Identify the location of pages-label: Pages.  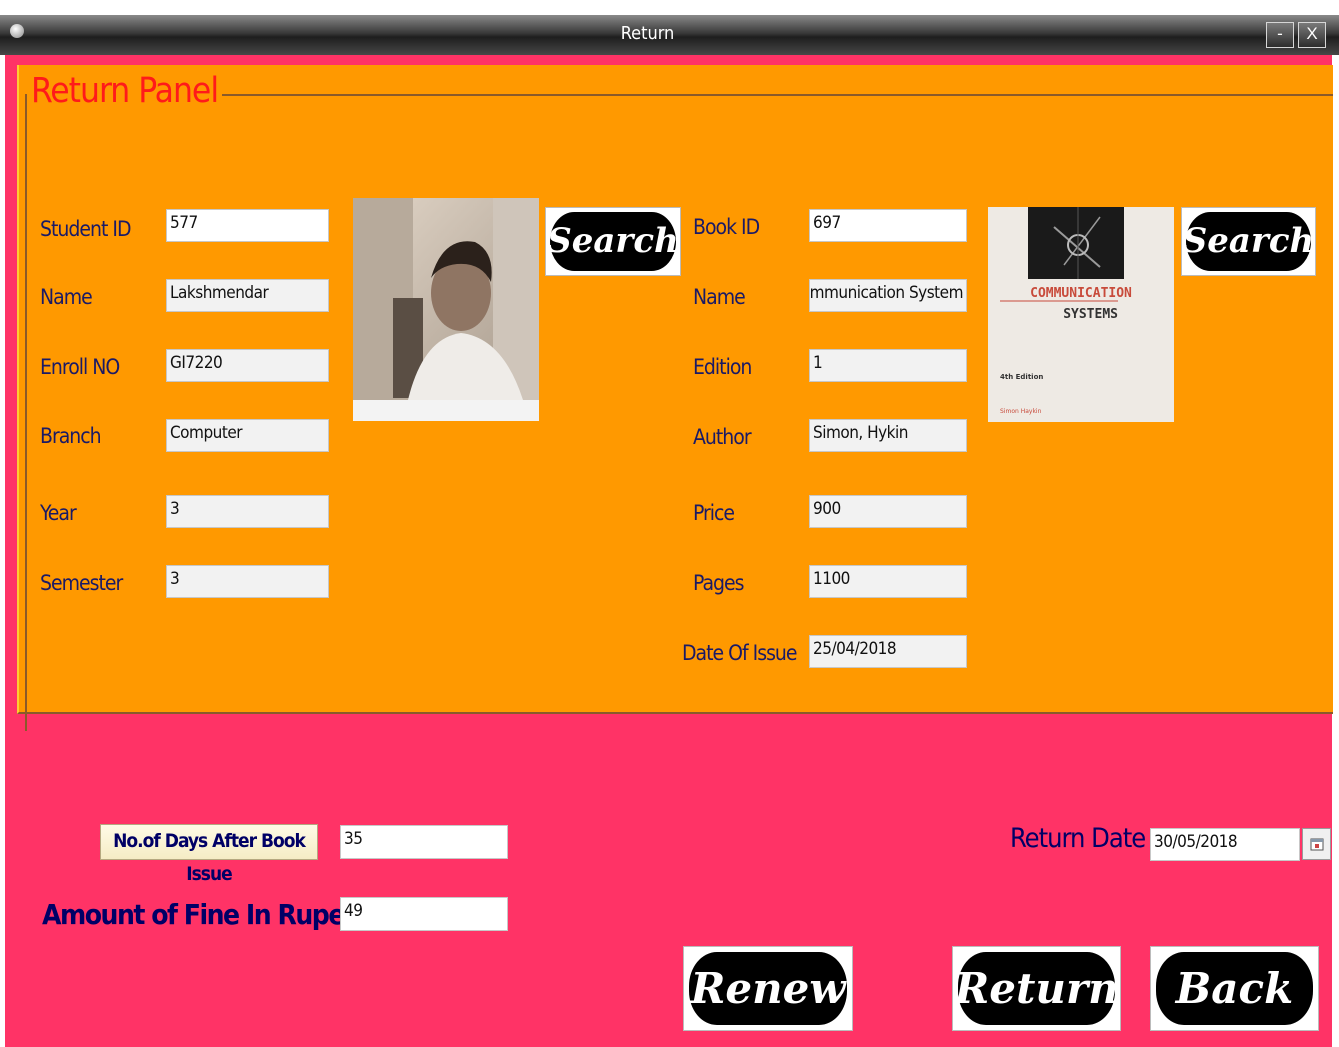
(718, 583).